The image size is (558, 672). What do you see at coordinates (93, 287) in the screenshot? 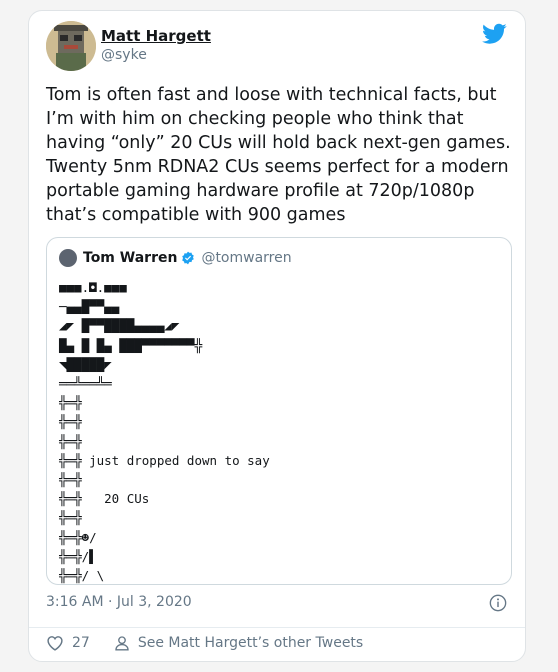
I see `ascii-art-line: ■■■.◘.■■■` at bounding box center [93, 287].